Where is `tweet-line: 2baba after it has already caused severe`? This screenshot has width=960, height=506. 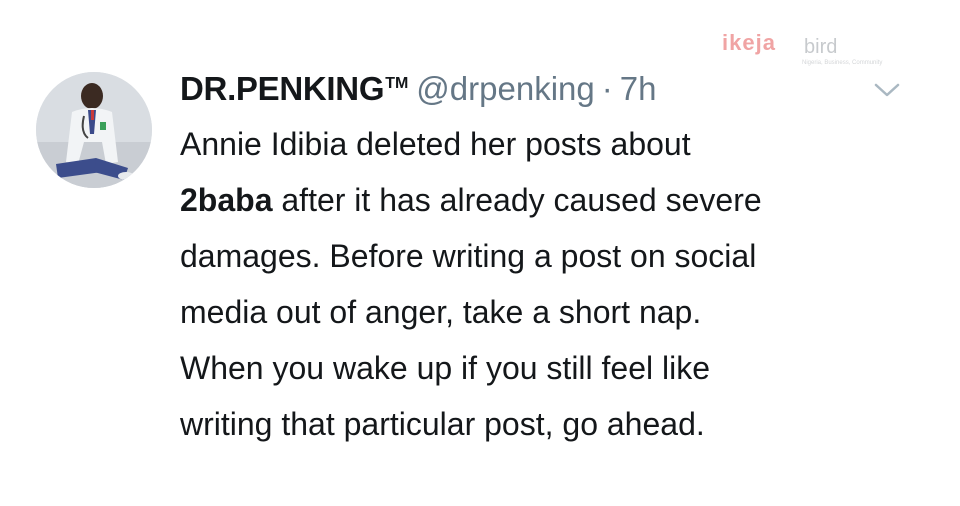 tweet-line: 2baba after it has already caused severe is located at coordinates (540, 200).